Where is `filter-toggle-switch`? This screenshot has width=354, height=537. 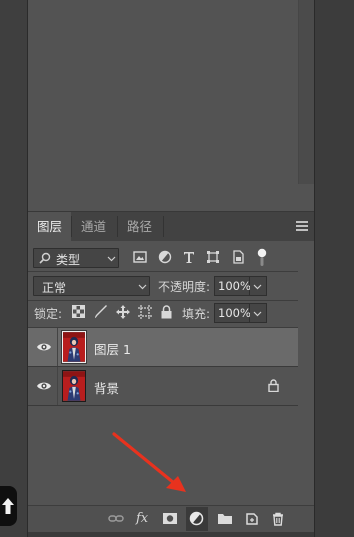
filter-toggle-switch is located at coordinates (262, 258).